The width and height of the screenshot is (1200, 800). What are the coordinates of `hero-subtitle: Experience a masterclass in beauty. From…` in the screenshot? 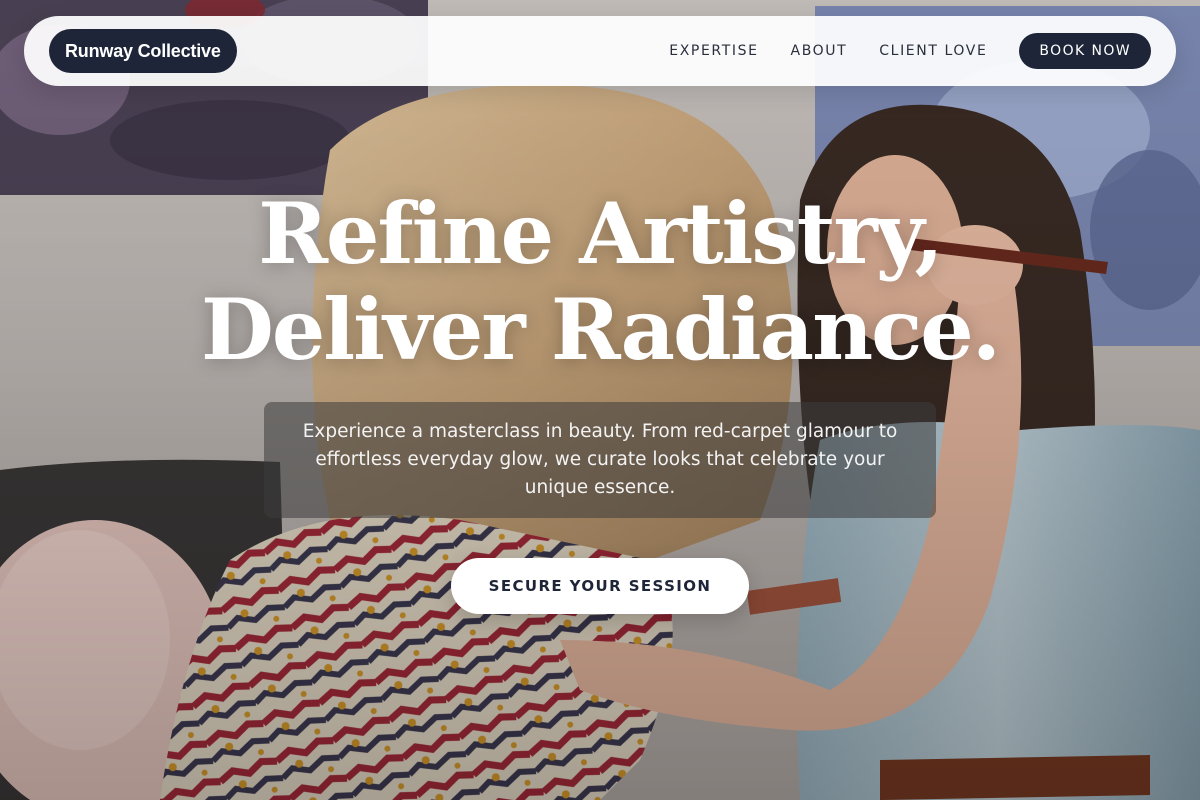 It's located at (600, 459).